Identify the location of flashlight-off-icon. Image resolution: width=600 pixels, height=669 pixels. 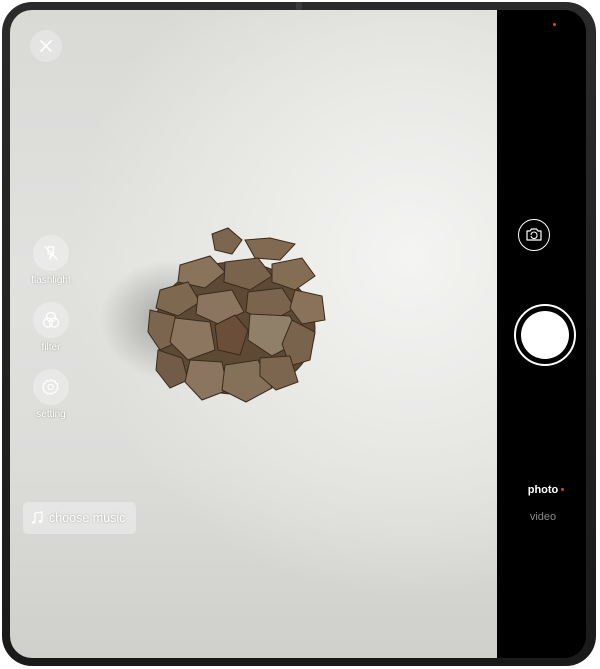
(51, 253).